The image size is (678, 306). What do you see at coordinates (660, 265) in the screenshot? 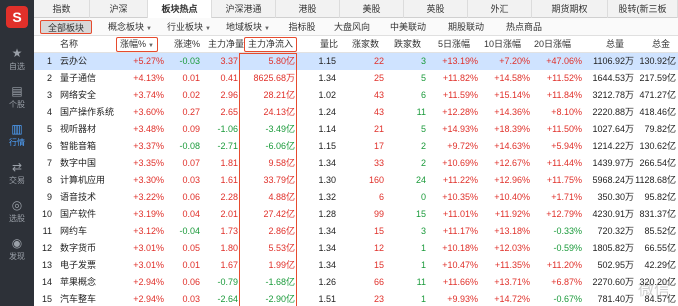
I see `cell-total-amount: 42.29亿` at bounding box center [660, 265].